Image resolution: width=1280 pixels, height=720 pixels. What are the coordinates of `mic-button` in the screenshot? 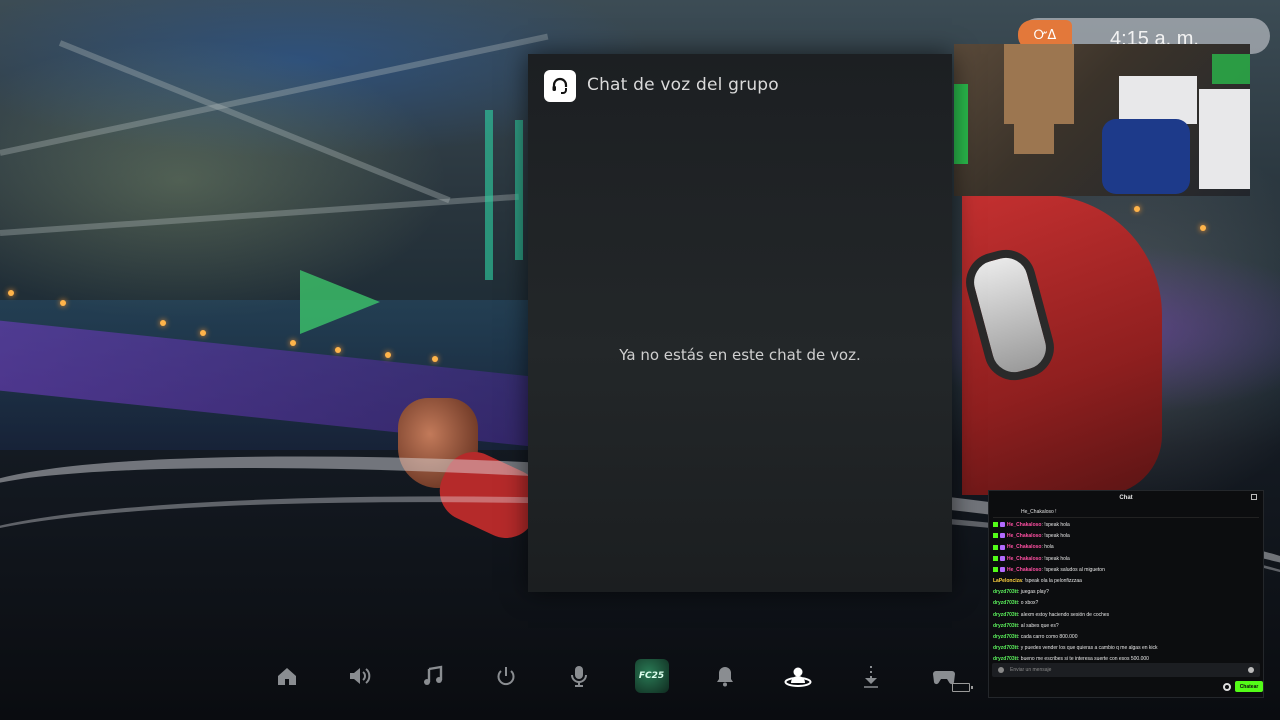 It's located at (578, 676).